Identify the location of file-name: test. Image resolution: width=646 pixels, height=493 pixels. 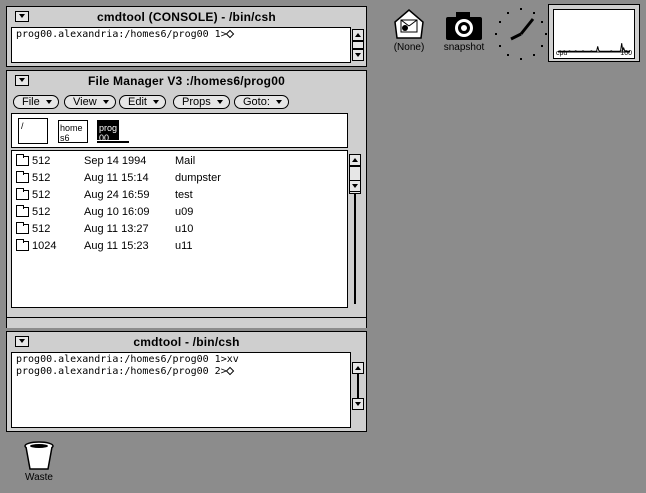
(184, 195).